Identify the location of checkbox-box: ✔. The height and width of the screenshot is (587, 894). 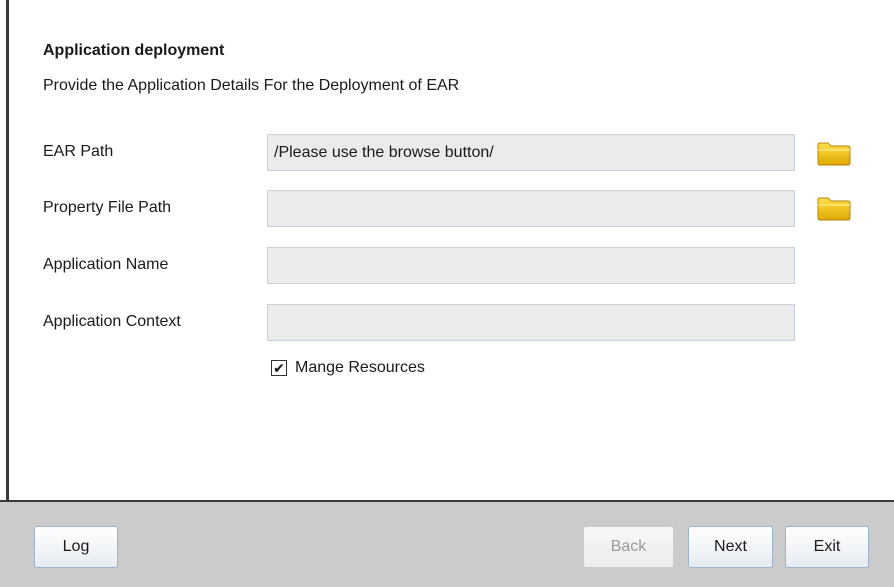
(279, 368).